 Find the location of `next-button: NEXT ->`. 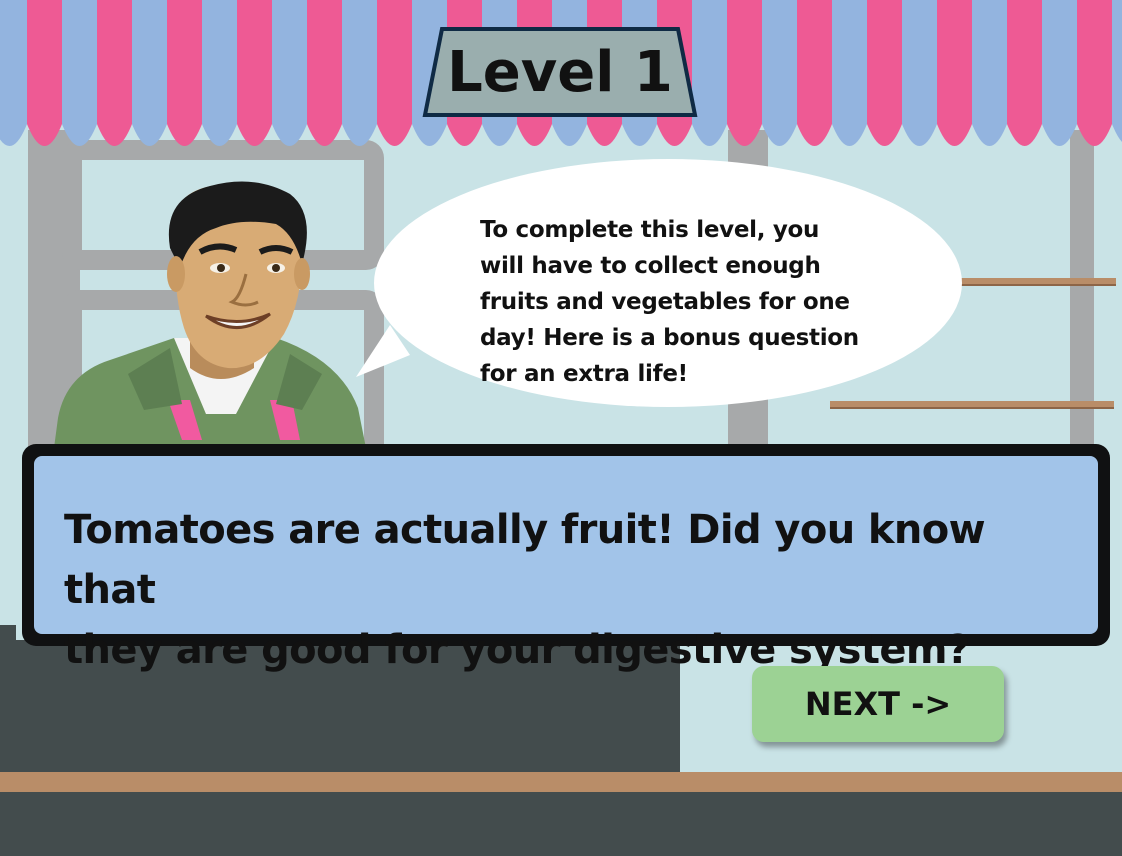

next-button: NEXT -> is located at coordinates (878, 704).